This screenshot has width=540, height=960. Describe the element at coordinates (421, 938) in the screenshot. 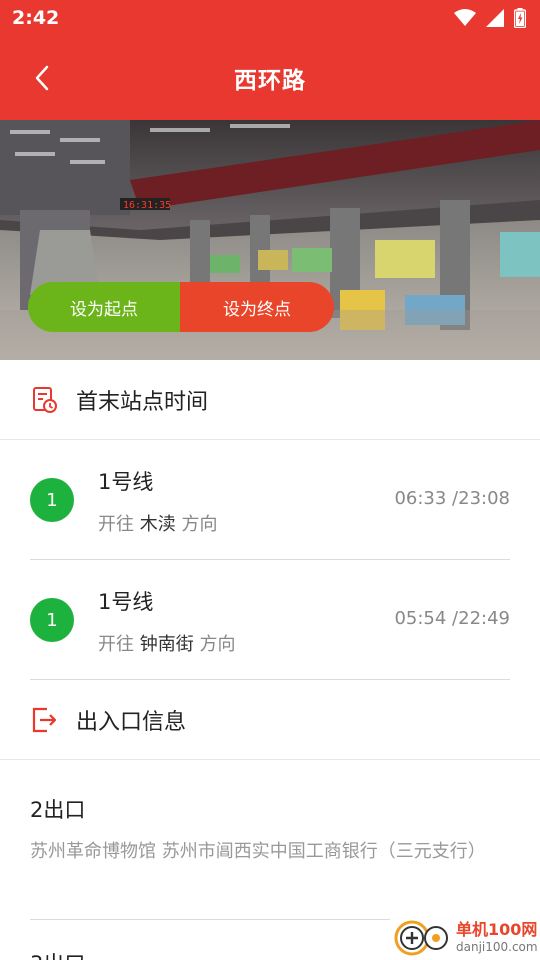

I see `watermark-logo-icon` at that location.